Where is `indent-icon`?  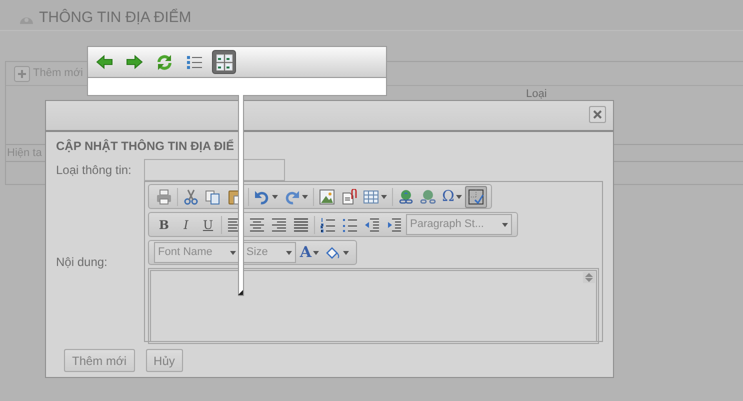
indent-icon is located at coordinates (394, 224).